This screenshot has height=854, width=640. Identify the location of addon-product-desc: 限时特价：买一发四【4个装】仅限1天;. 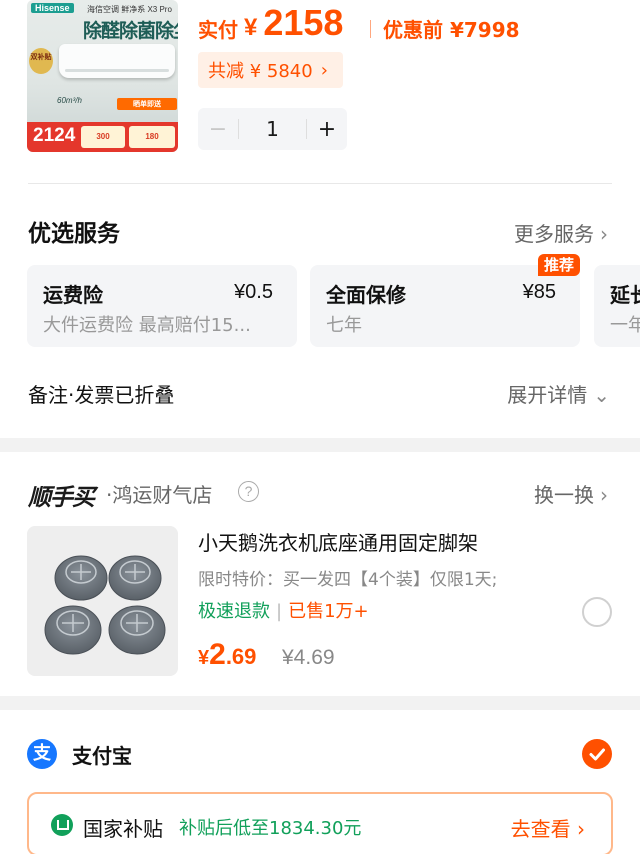
(348, 580).